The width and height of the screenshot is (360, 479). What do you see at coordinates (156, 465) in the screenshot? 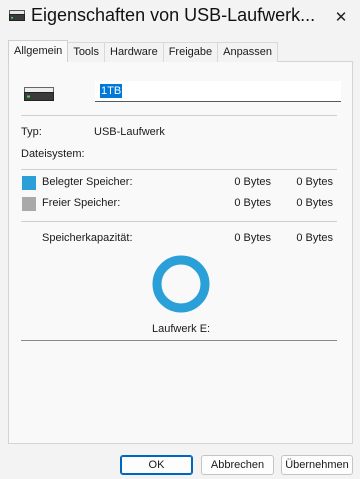
I see `ok-button: OK` at bounding box center [156, 465].